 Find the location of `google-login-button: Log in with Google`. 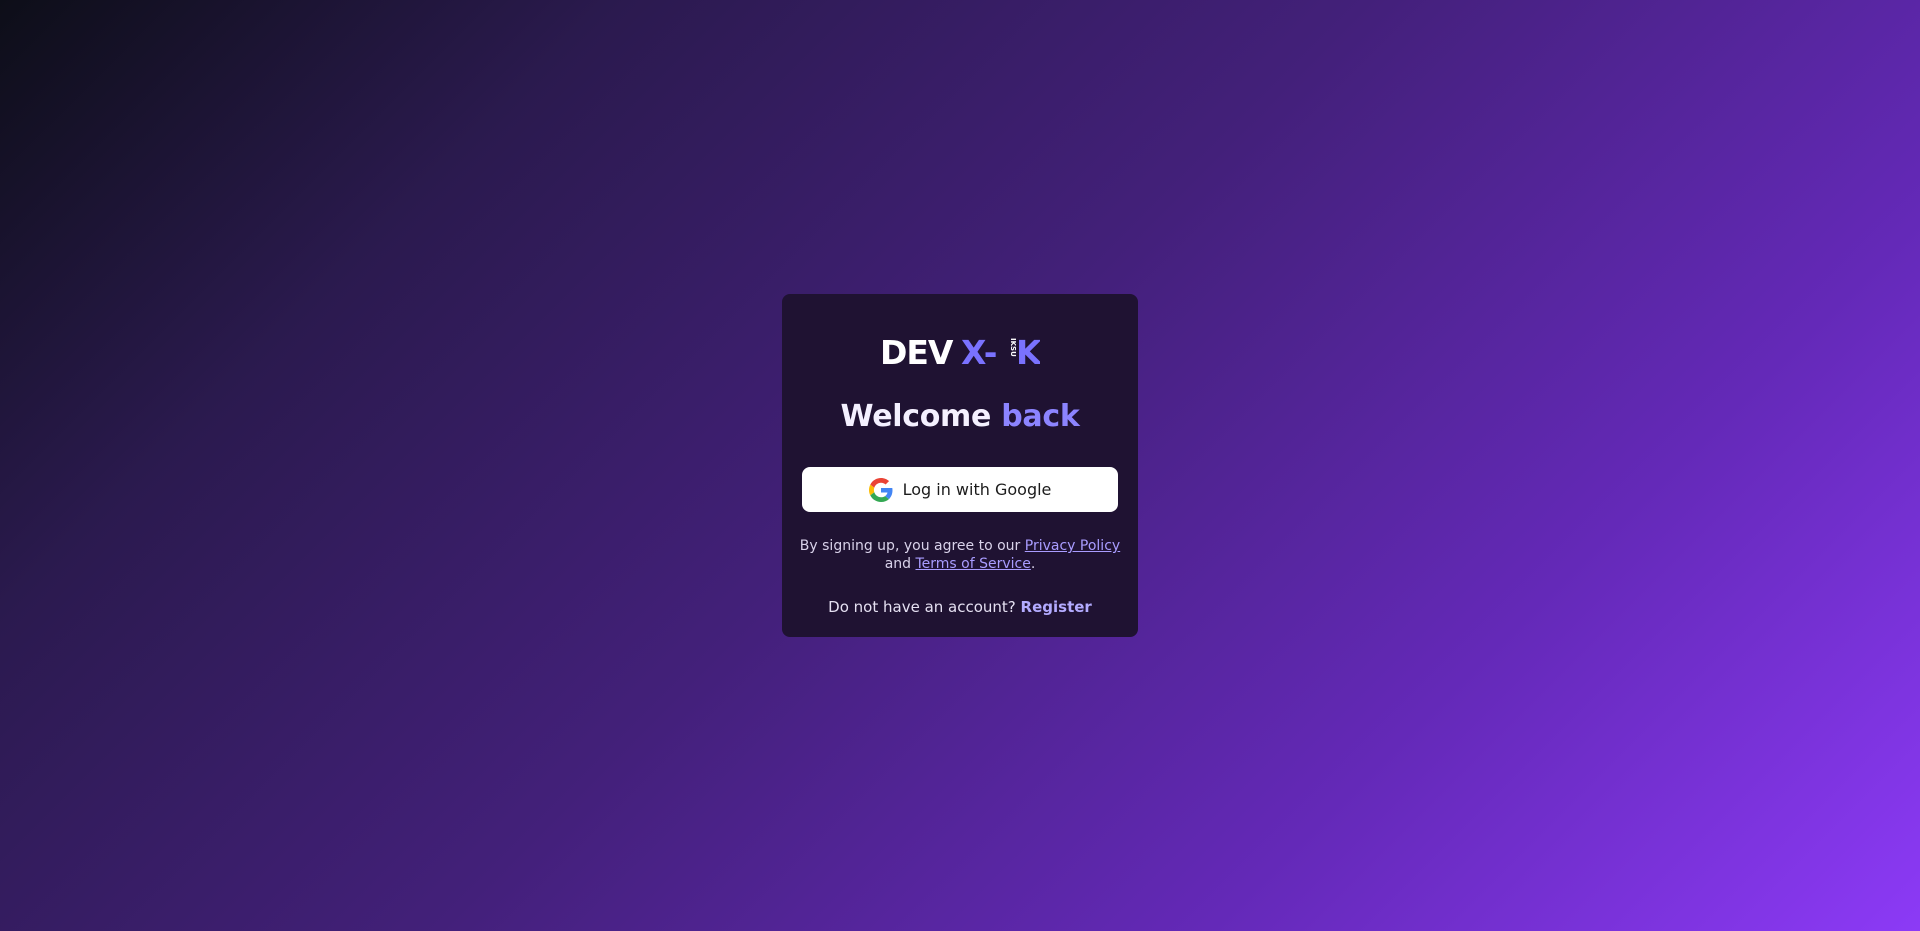

google-login-button: Log in with Google is located at coordinates (960, 489).